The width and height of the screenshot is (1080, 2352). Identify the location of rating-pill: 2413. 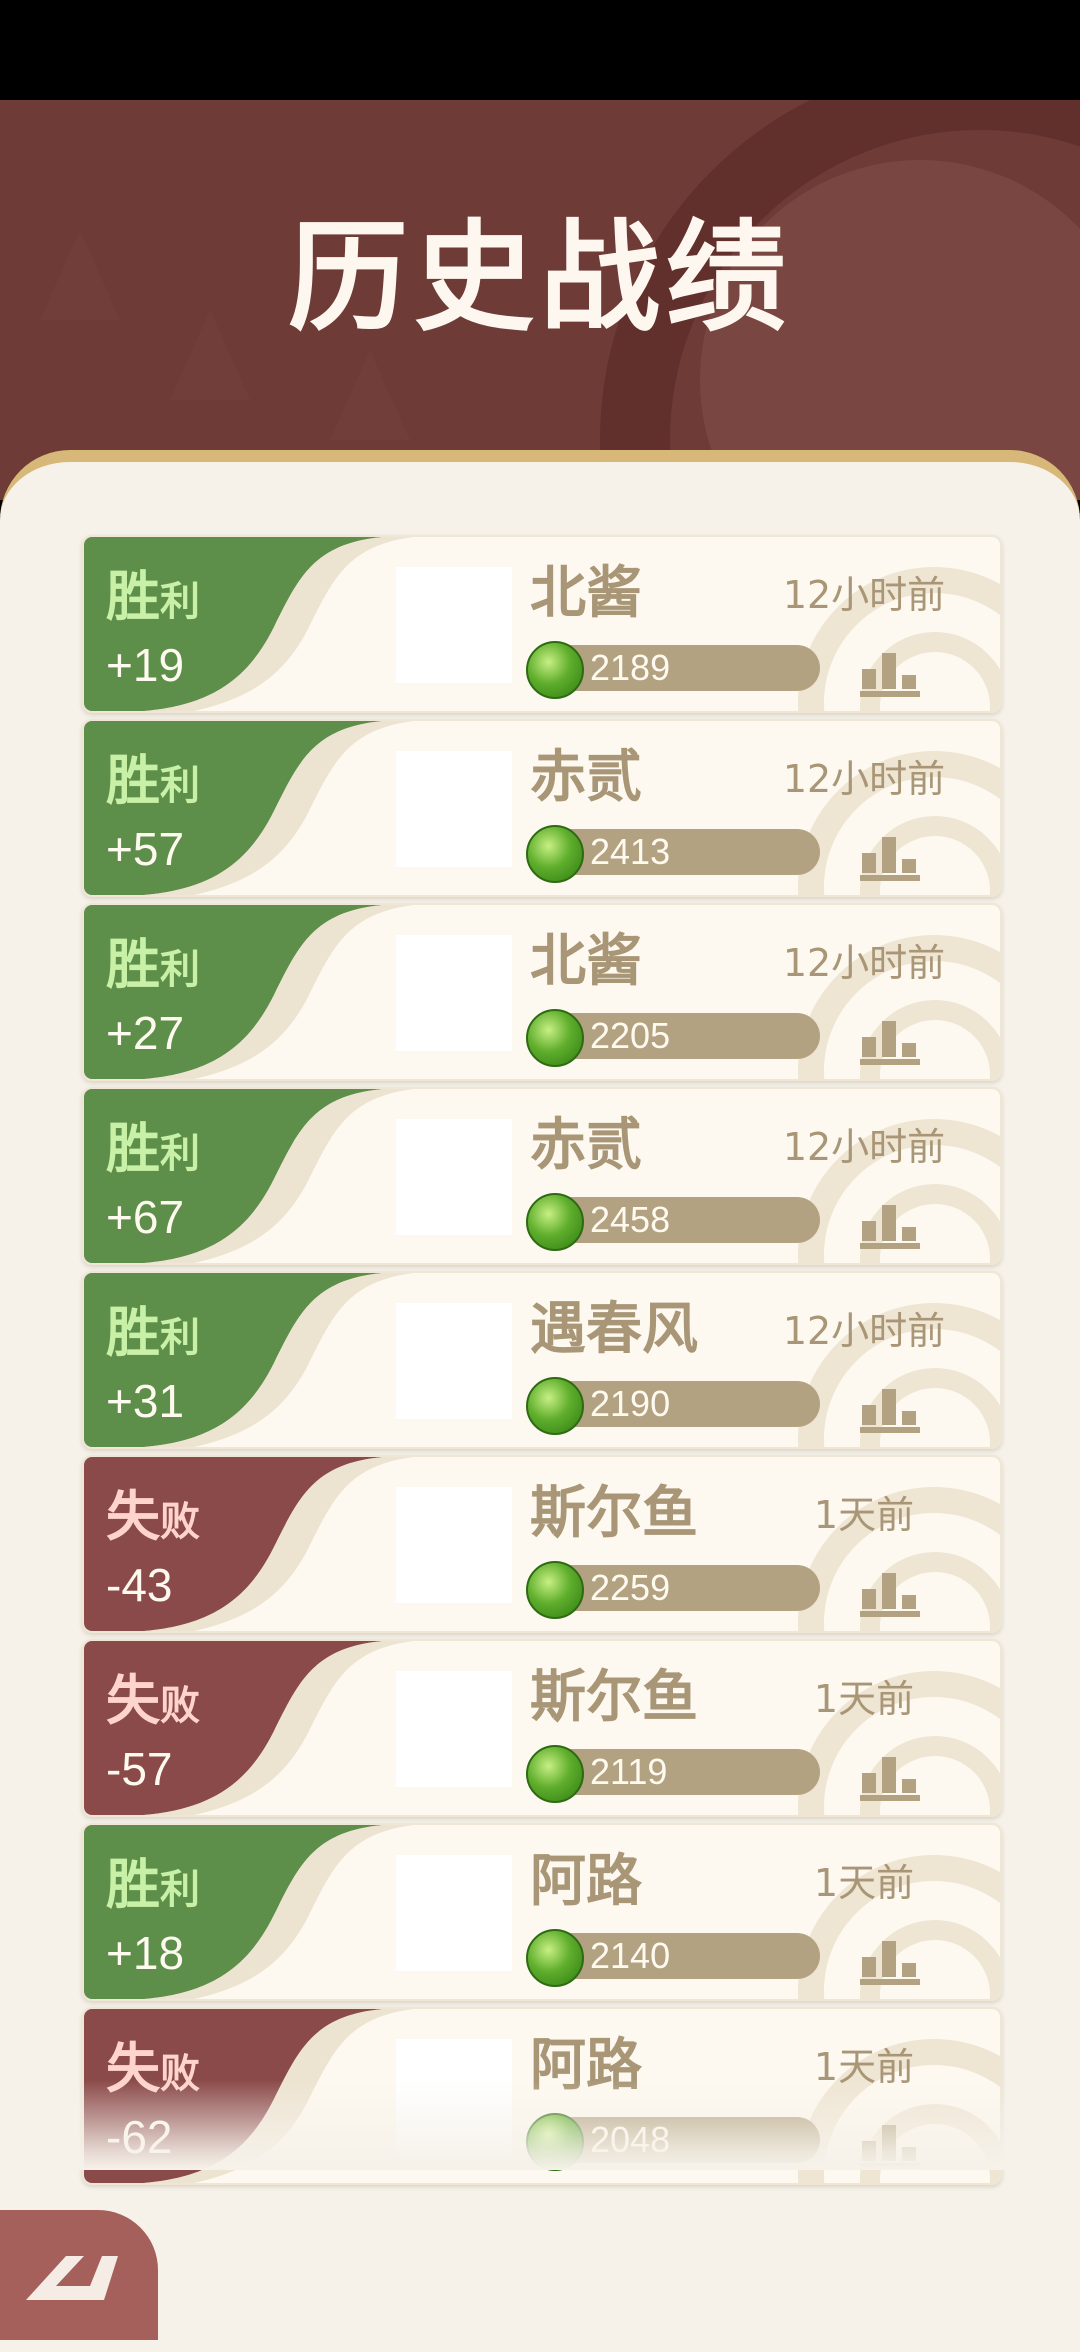
(673, 854).